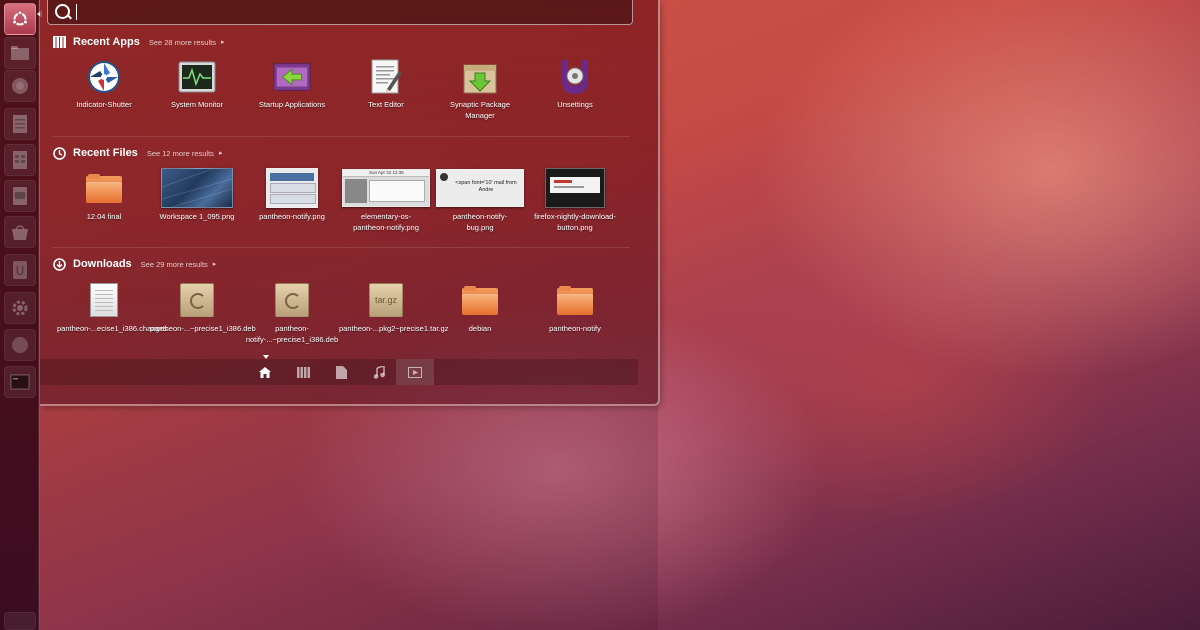 The width and height of the screenshot is (1200, 630). I want to click on text-document-icon, so click(104, 300).